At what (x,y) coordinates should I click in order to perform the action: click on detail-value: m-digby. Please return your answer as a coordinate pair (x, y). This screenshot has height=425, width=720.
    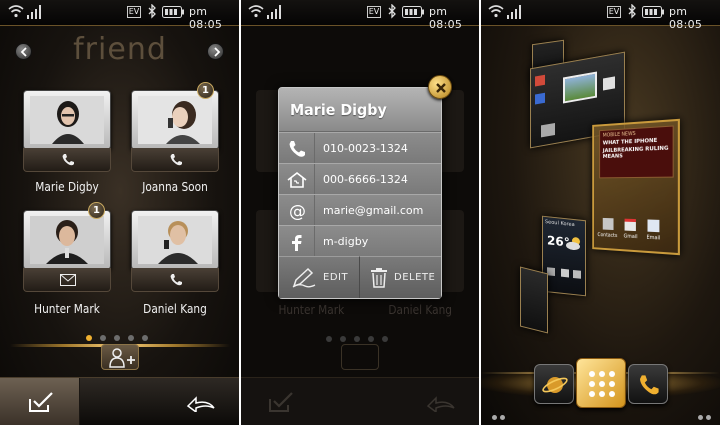
    Looking at the image, I should click on (346, 241).